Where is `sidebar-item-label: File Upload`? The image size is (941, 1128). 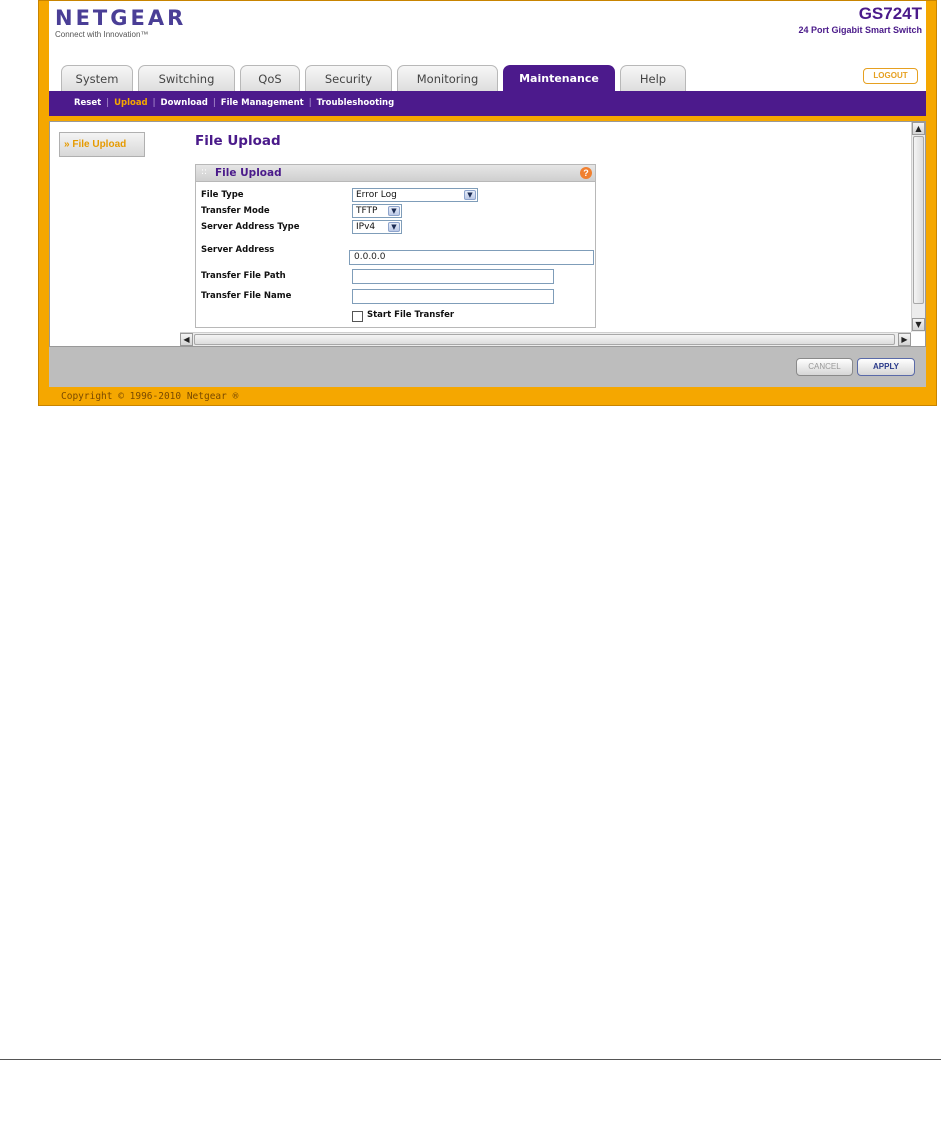 sidebar-item-label: File Upload is located at coordinates (99, 144).